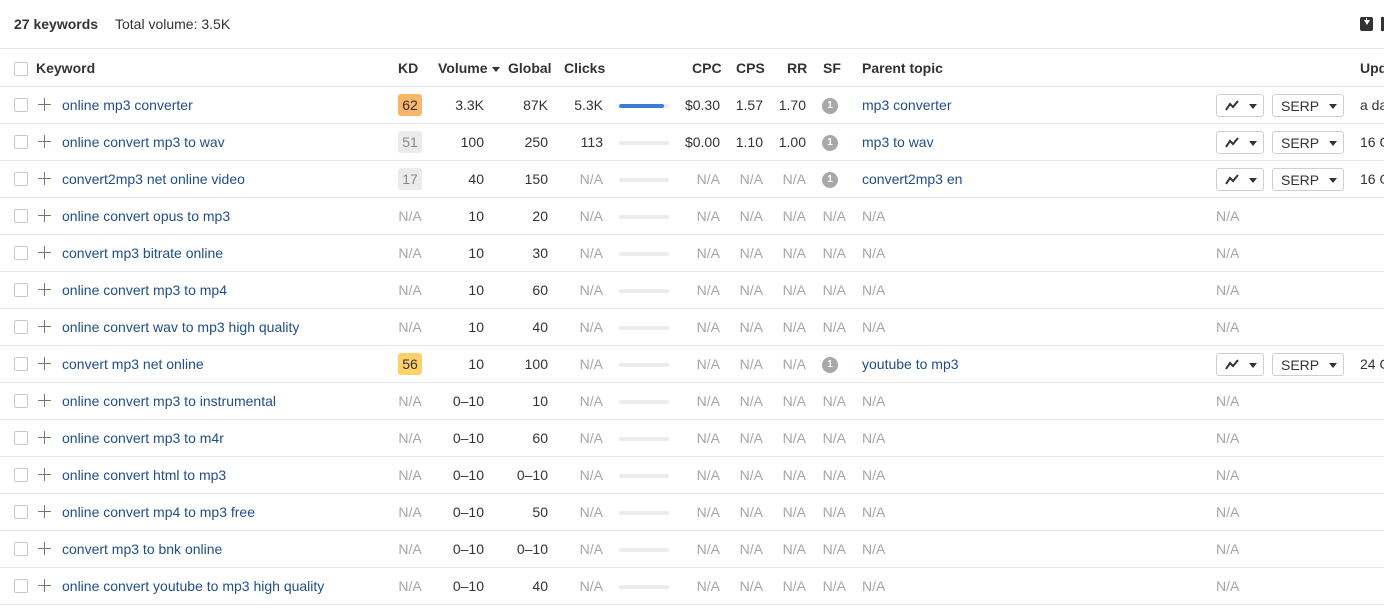 This screenshot has width=1384, height=608. What do you see at coordinates (707, 68) in the screenshot?
I see `col-cpc: CPC` at bounding box center [707, 68].